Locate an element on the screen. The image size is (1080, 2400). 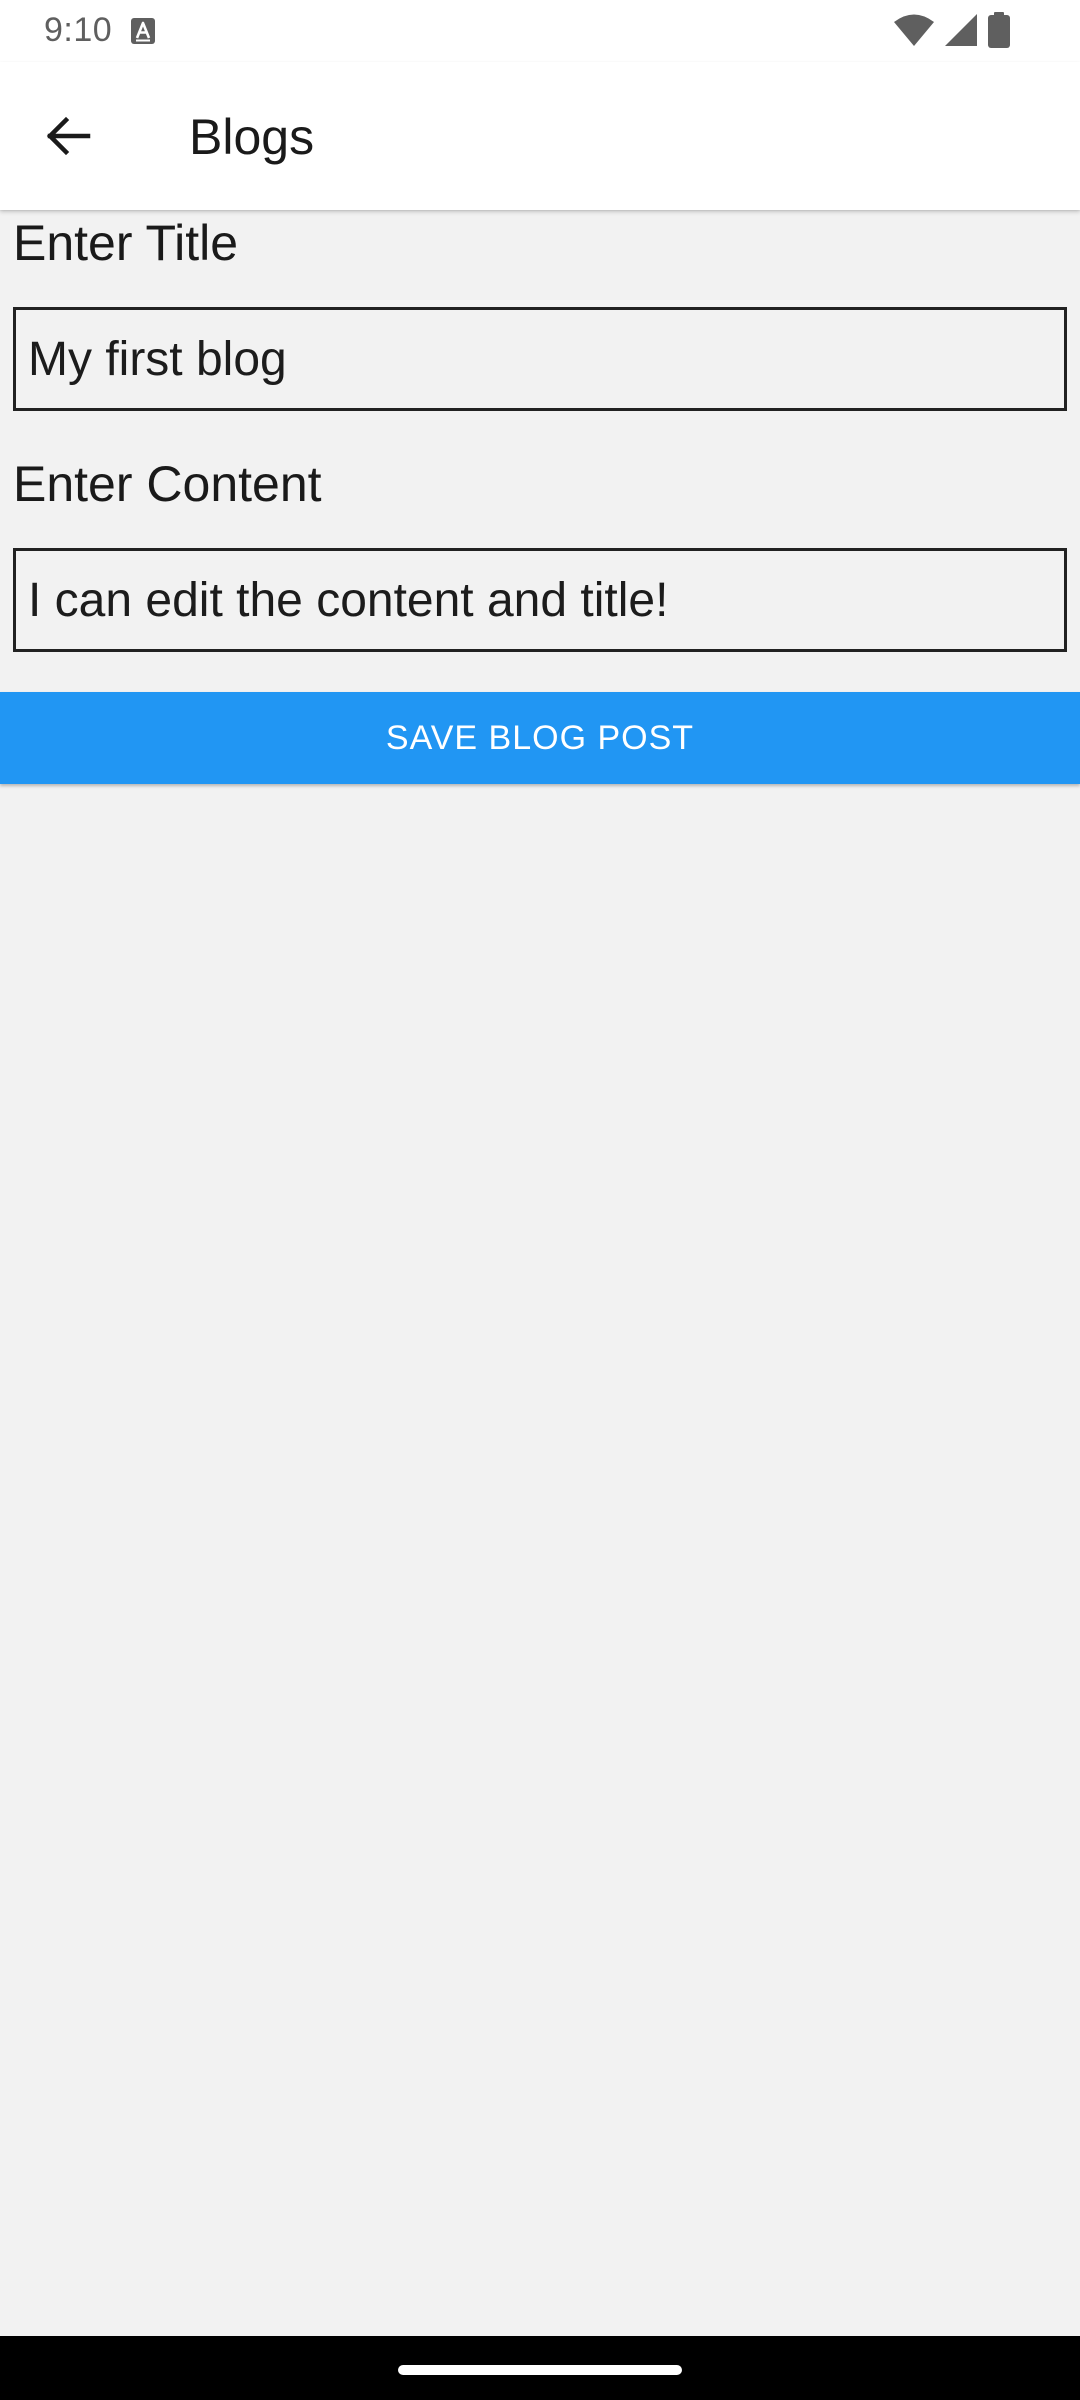
app-bar: Blogs is located at coordinates (540, 136).